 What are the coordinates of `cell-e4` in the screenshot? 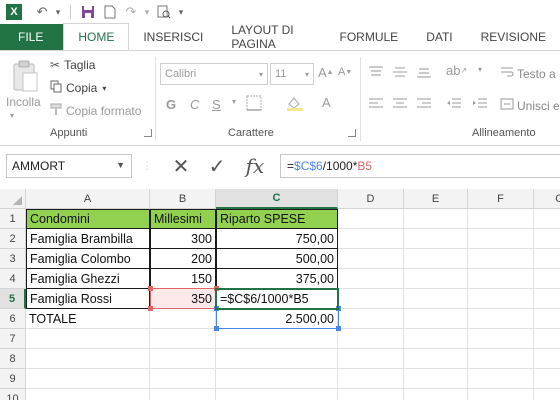 It's located at (436, 279).